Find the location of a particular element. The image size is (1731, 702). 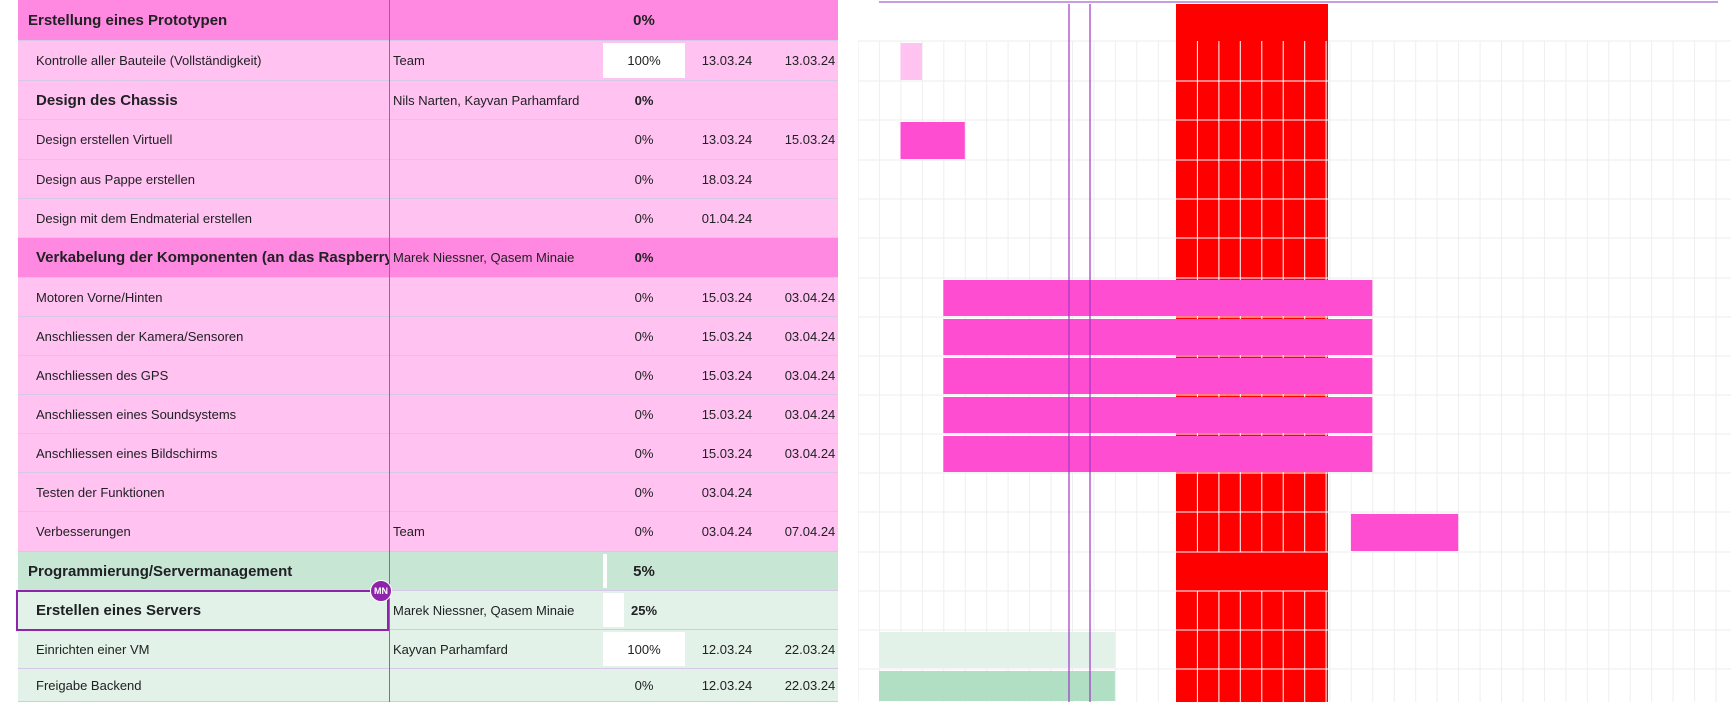

task-name-cell: Anschliessen des GPS is located at coordinates (203, 375).